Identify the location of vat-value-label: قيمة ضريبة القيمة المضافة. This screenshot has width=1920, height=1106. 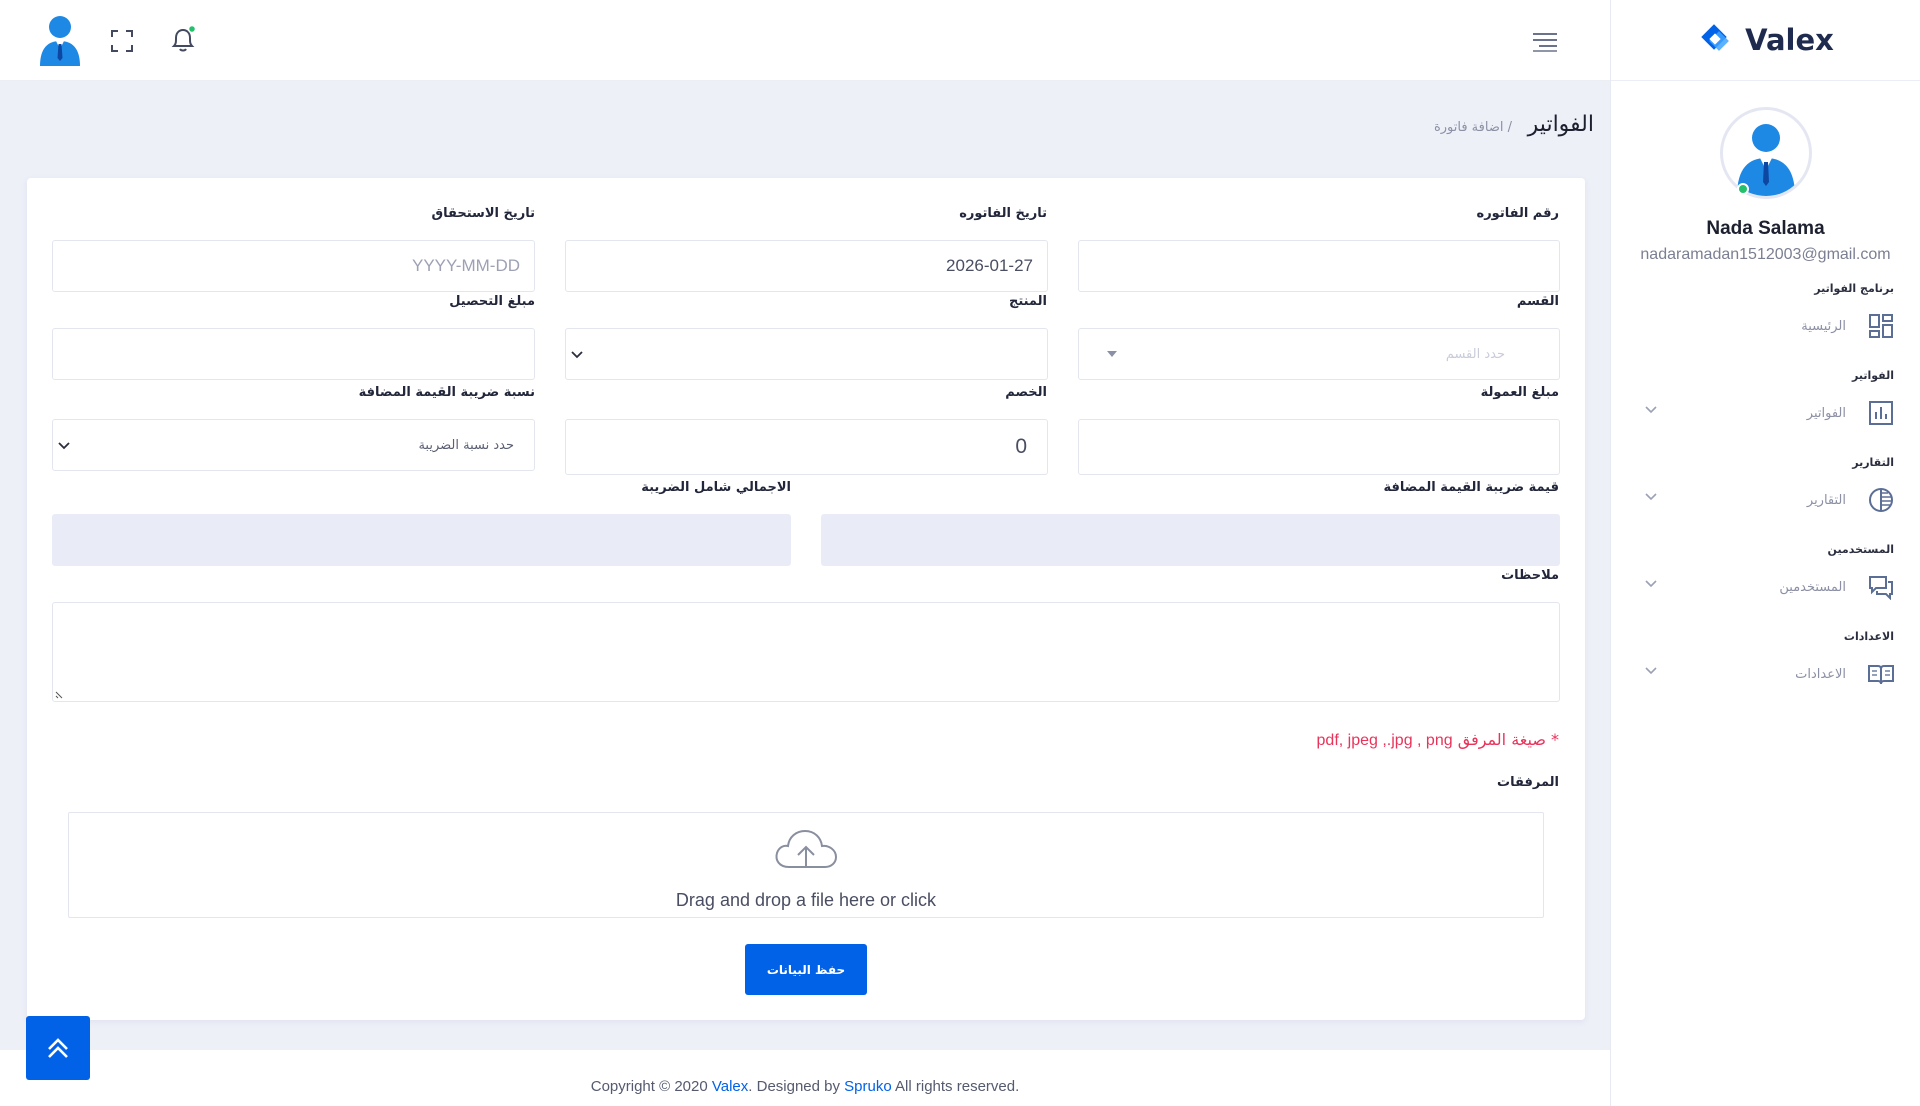
(1471, 487).